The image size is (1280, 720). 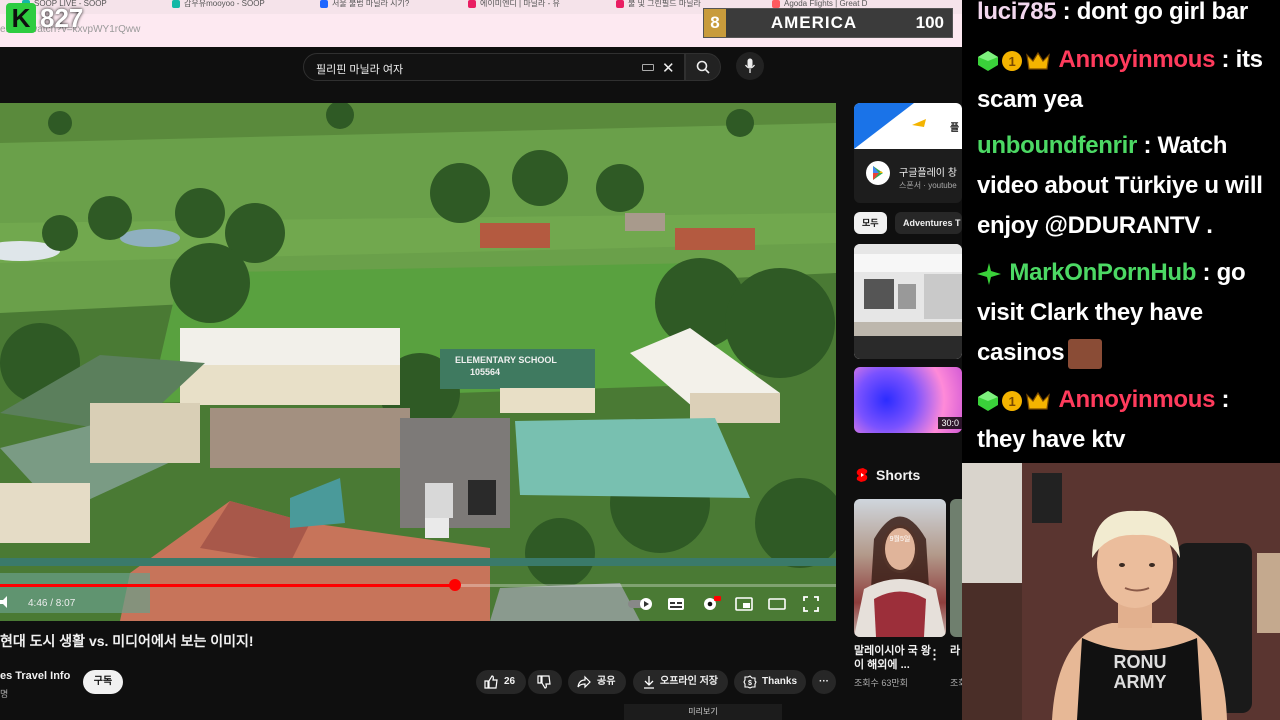 I want to click on search-input: 필리핀 마닐라 여자 ✕, so click(x=494, y=67).